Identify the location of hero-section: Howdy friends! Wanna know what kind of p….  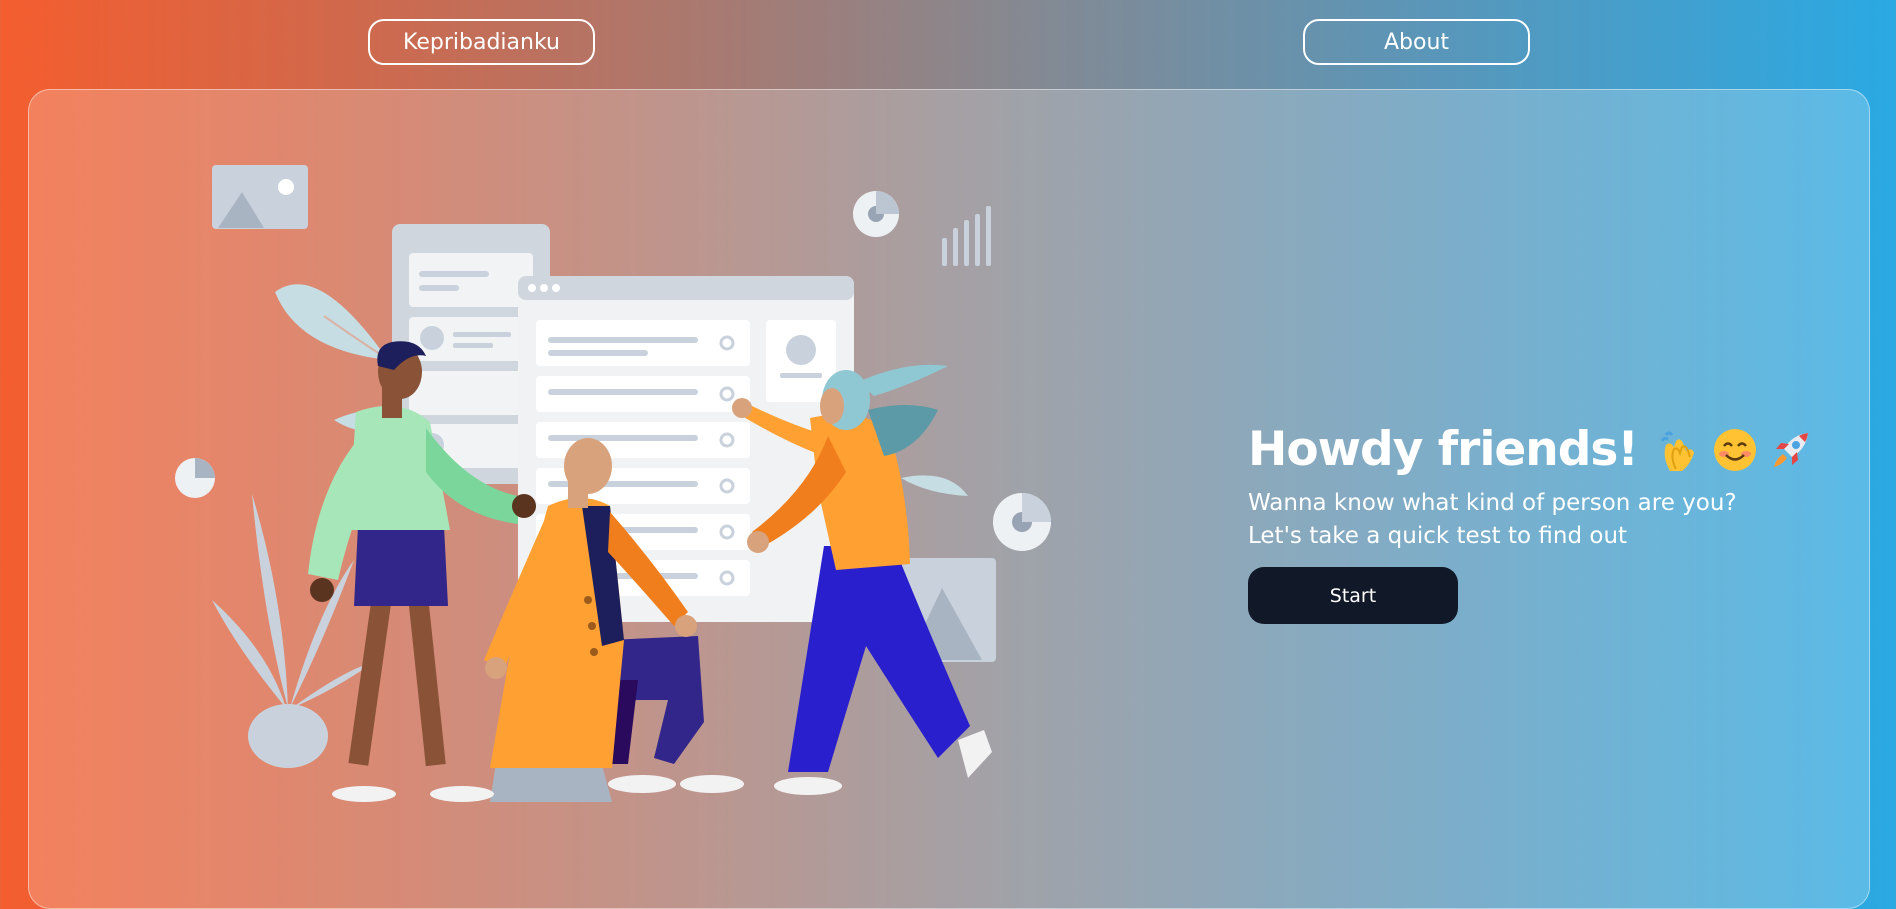
(1538, 523).